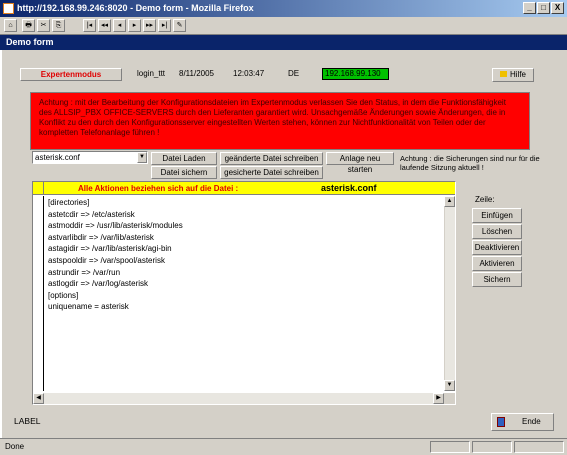 This screenshot has height=455, width=567. I want to click on user-name: login_ttt, so click(151, 73).